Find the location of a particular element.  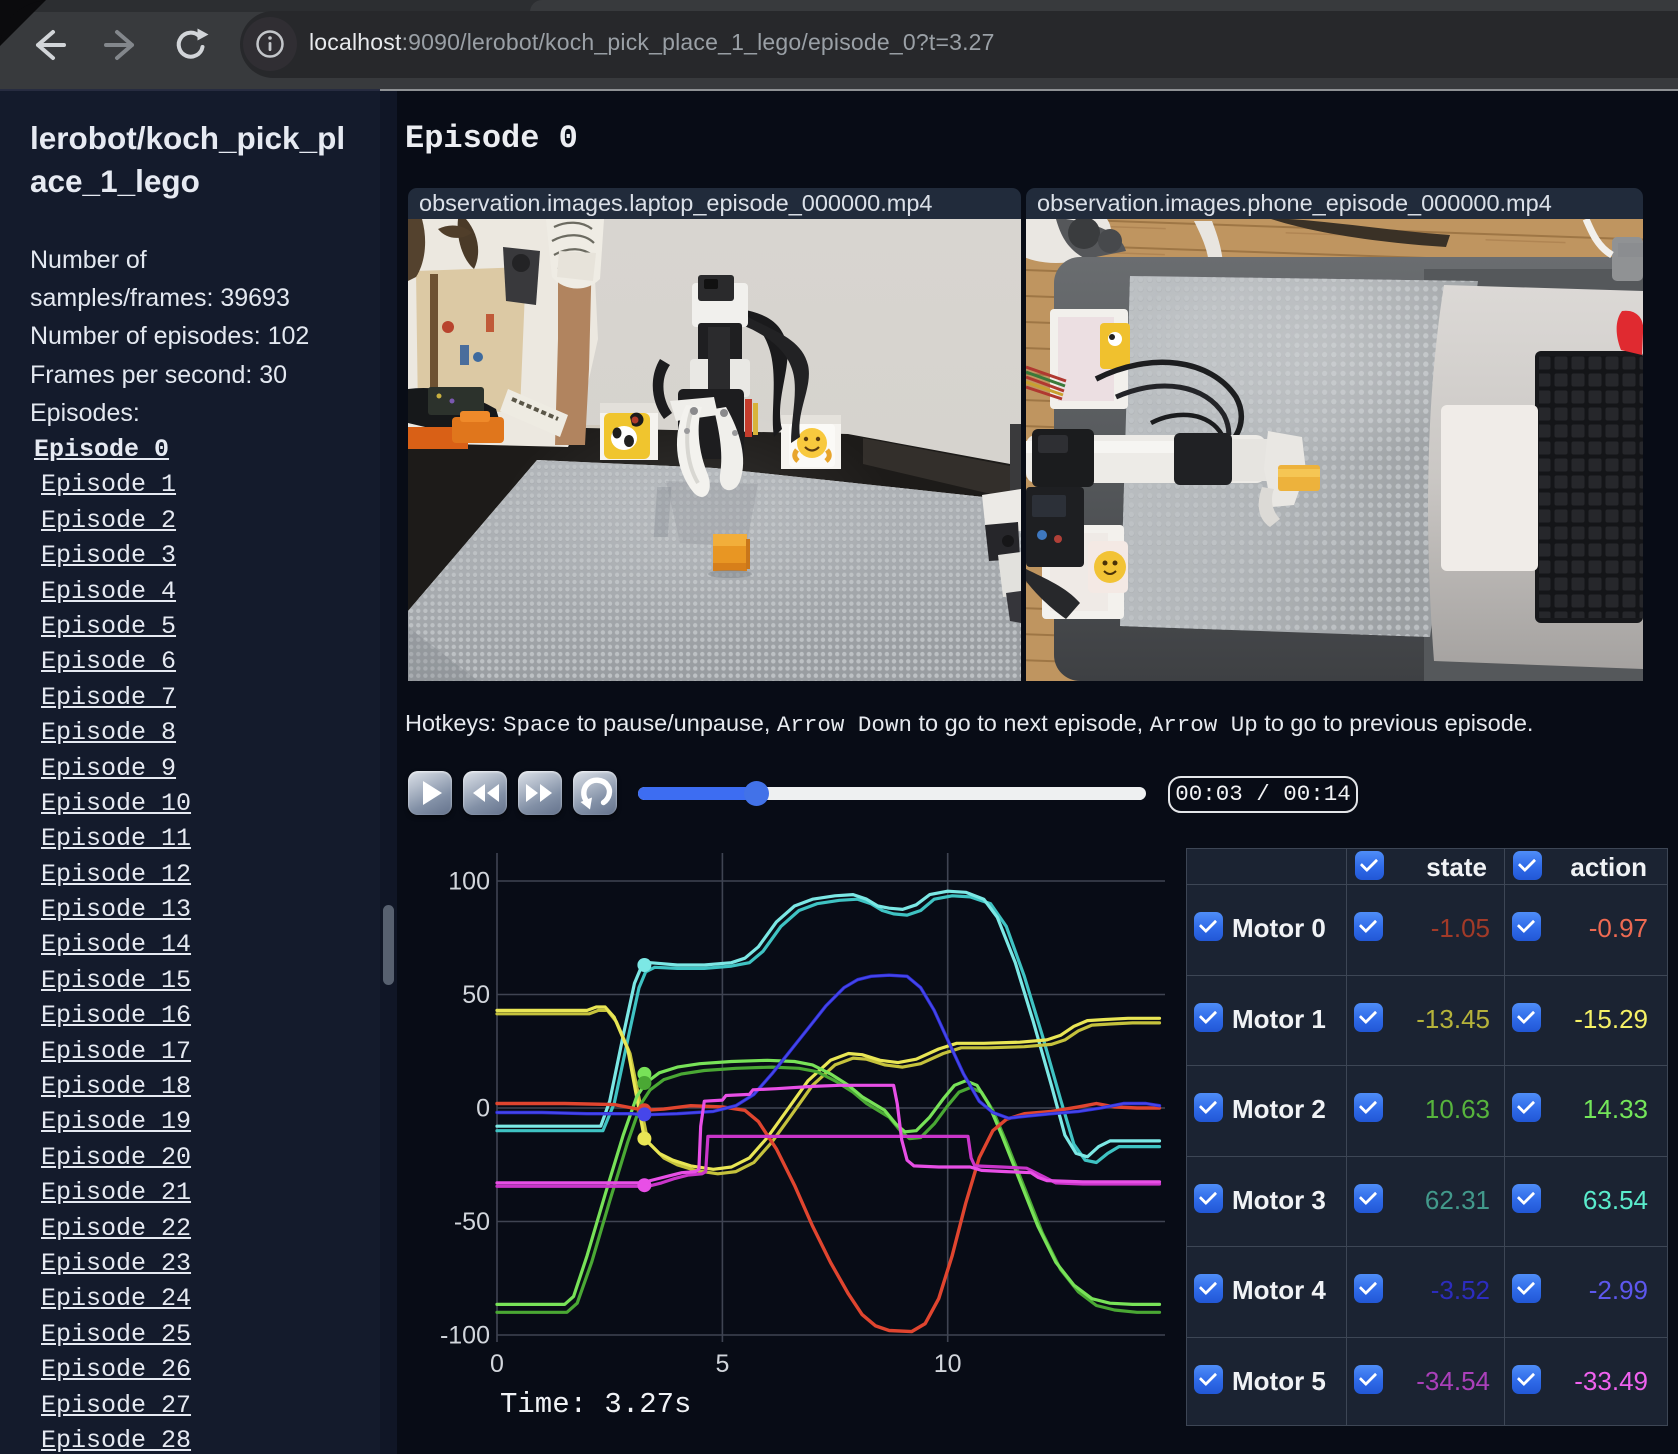

svg-text: Time: 3.27s is located at coordinates (595, 1404).